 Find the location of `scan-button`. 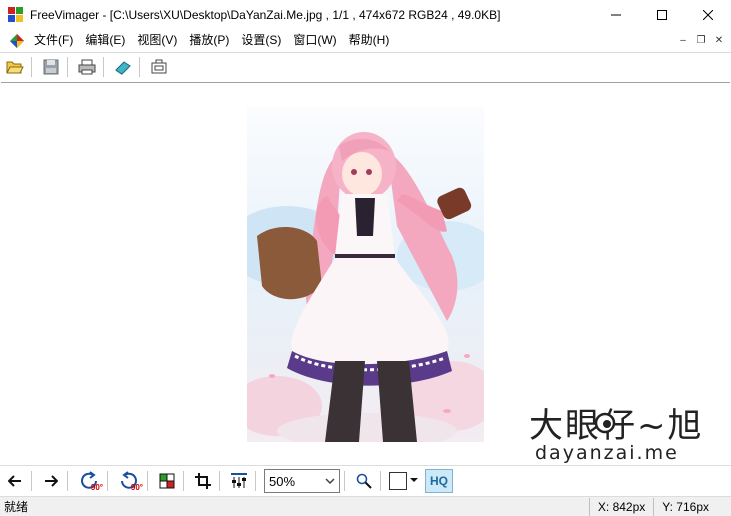

scan-button is located at coordinates (123, 67).